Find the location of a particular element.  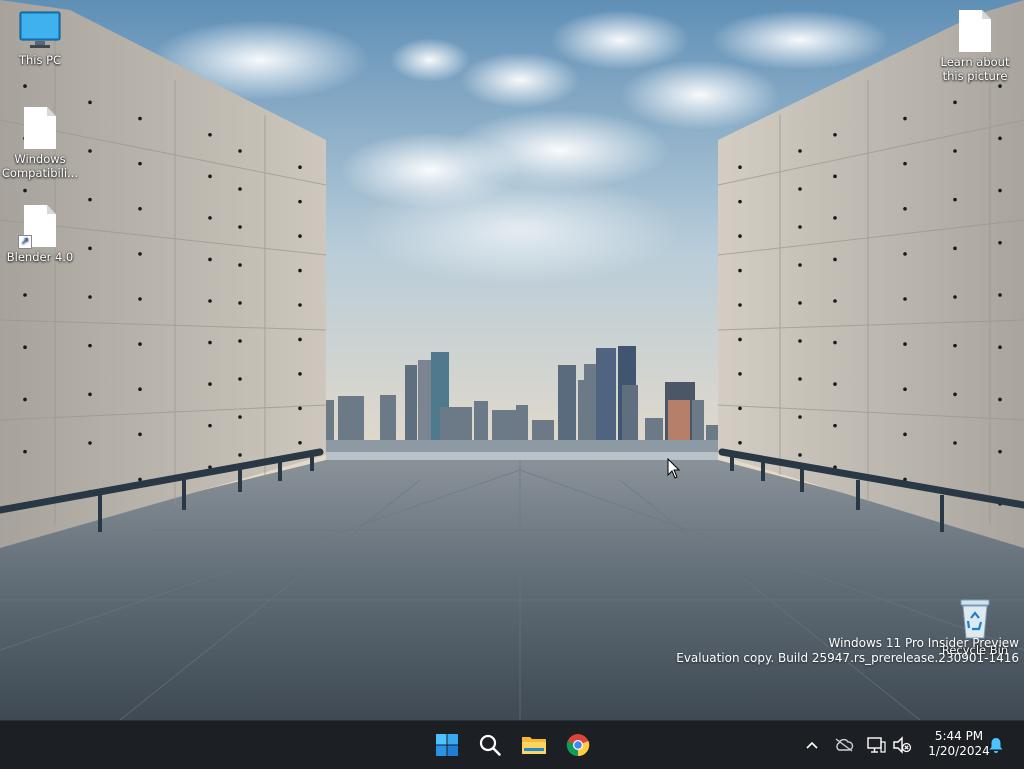

show-hidden-icons-button is located at coordinates (812, 745).